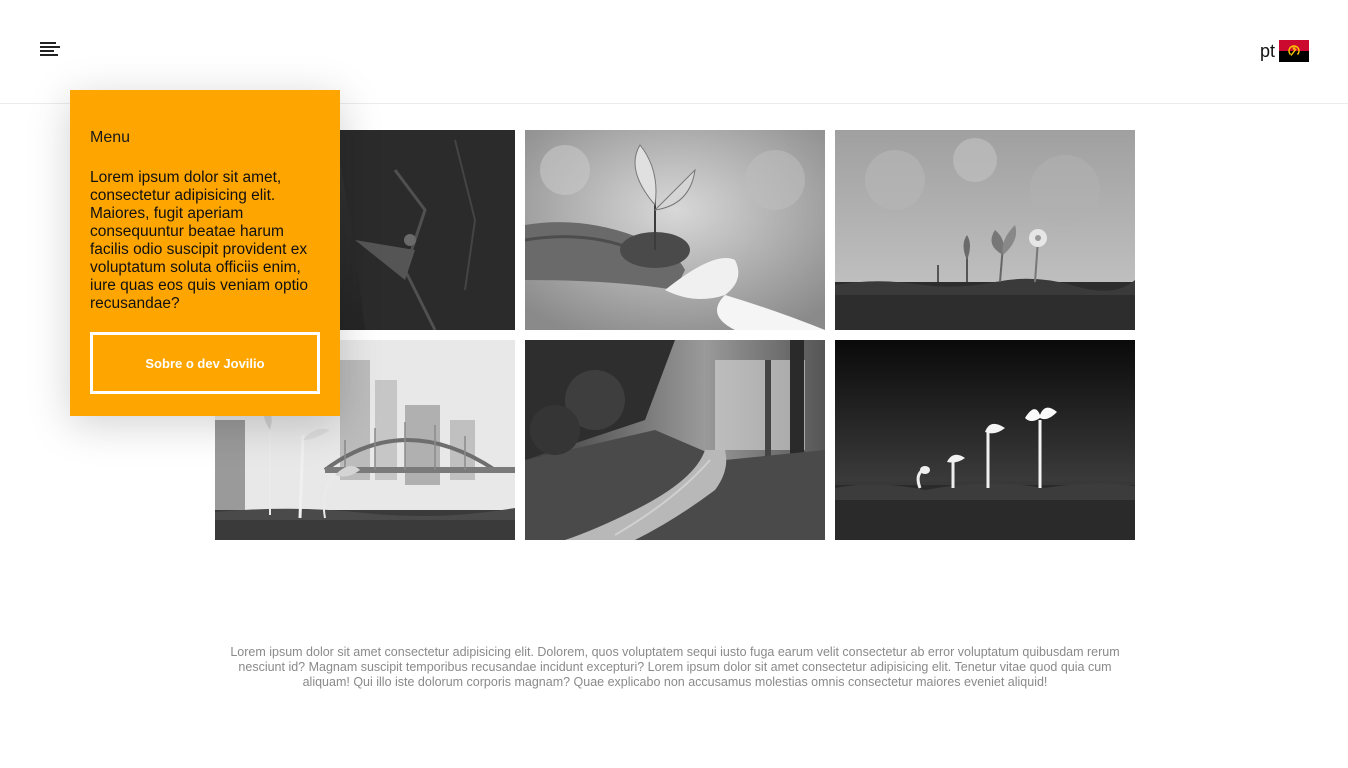 The height and width of the screenshot is (768, 1348). What do you see at coordinates (50, 49) in the screenshot?
I see `hamburger-menu-icon` at bounding box center [50, 49].